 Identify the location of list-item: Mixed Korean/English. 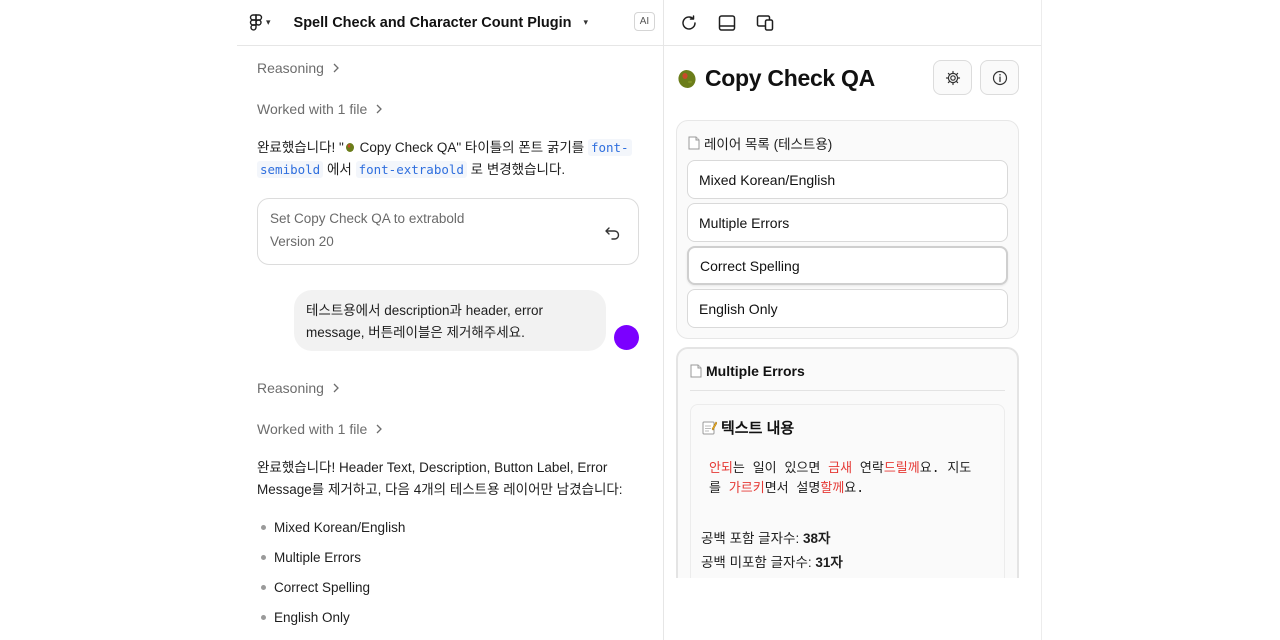
(447, 527).